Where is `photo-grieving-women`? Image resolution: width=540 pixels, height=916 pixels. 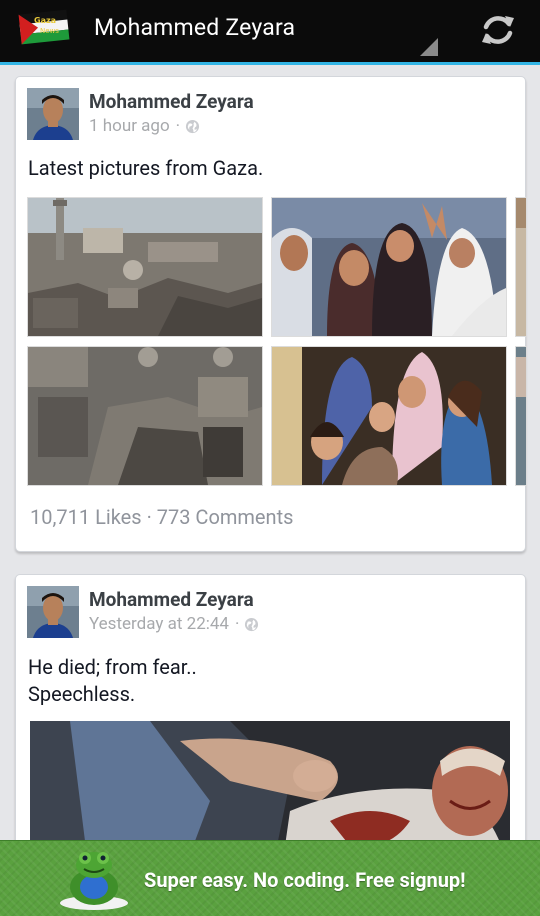
photo-grieving-women is located at coordinates (389, 267).